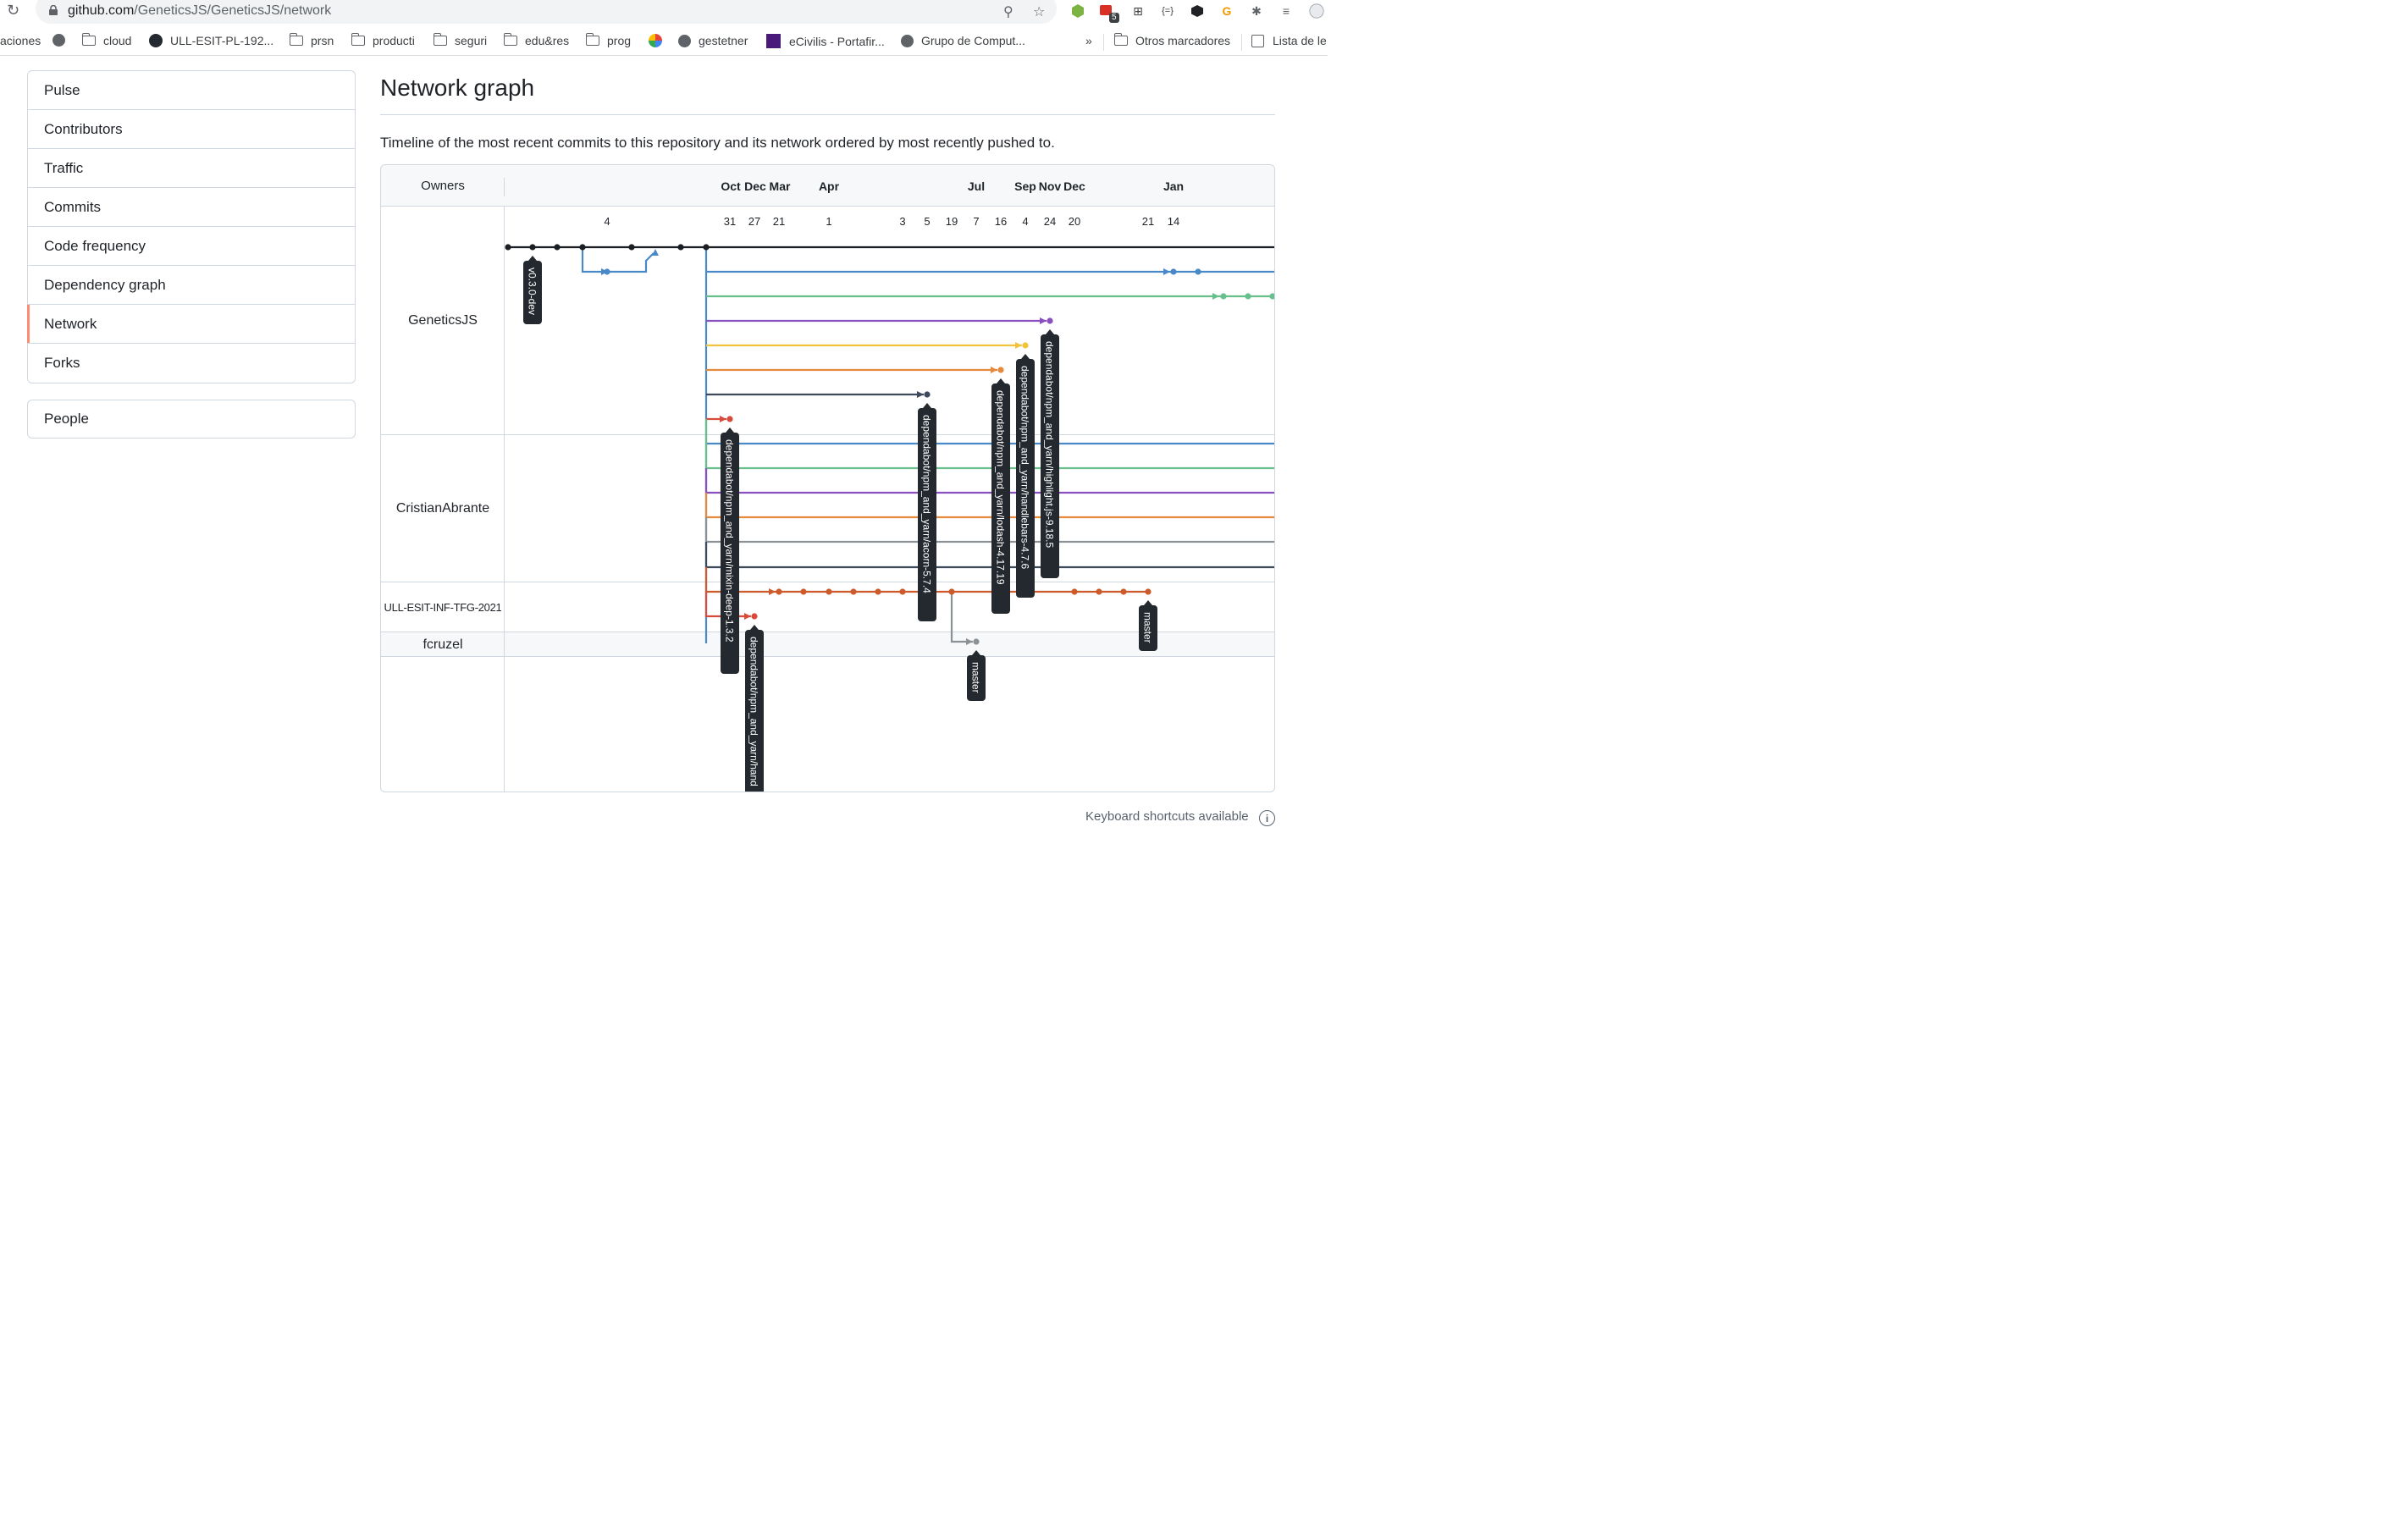 This screenshot has width=2408, height=1517. What do you see at coordinates (1289, 41) in the screenshot?
I see `reading-list: Lista de le` at bounding box center [1289, 41].